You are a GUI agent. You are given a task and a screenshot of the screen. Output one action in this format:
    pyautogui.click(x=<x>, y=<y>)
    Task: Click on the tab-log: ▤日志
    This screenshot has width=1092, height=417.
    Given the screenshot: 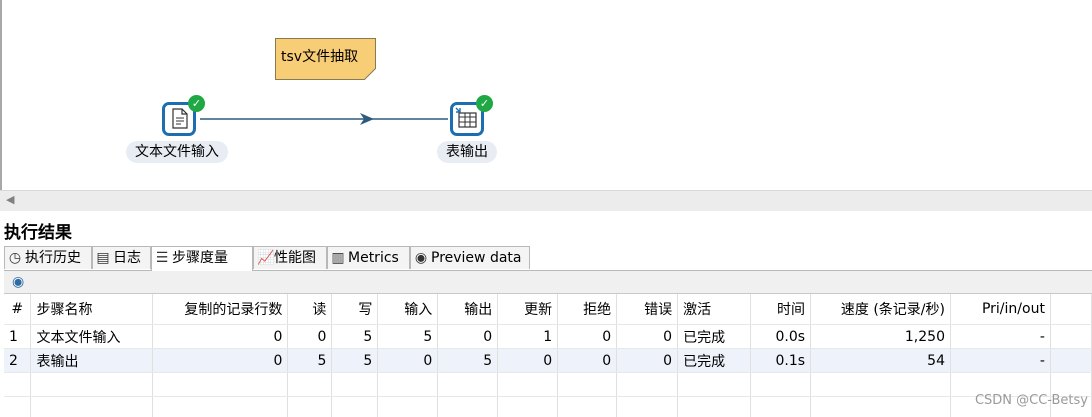 What is the action you would take?
    pyautogui.click(x=121, y=257)
    